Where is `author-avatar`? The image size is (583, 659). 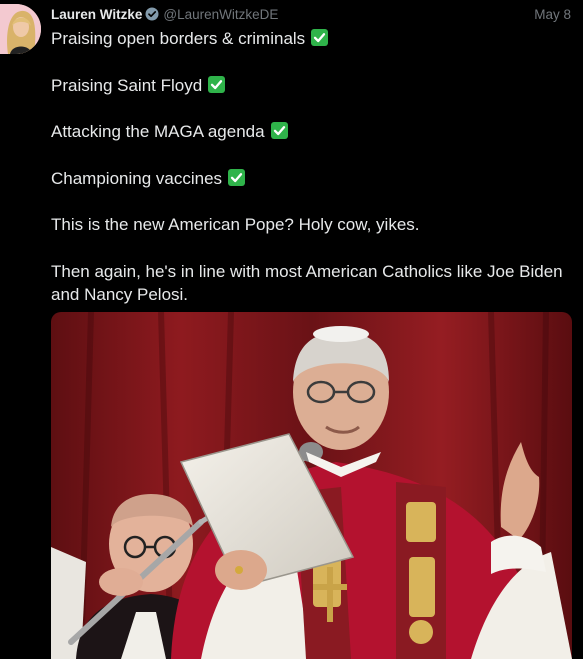
author-avatar is located at coordinates (20, 29).